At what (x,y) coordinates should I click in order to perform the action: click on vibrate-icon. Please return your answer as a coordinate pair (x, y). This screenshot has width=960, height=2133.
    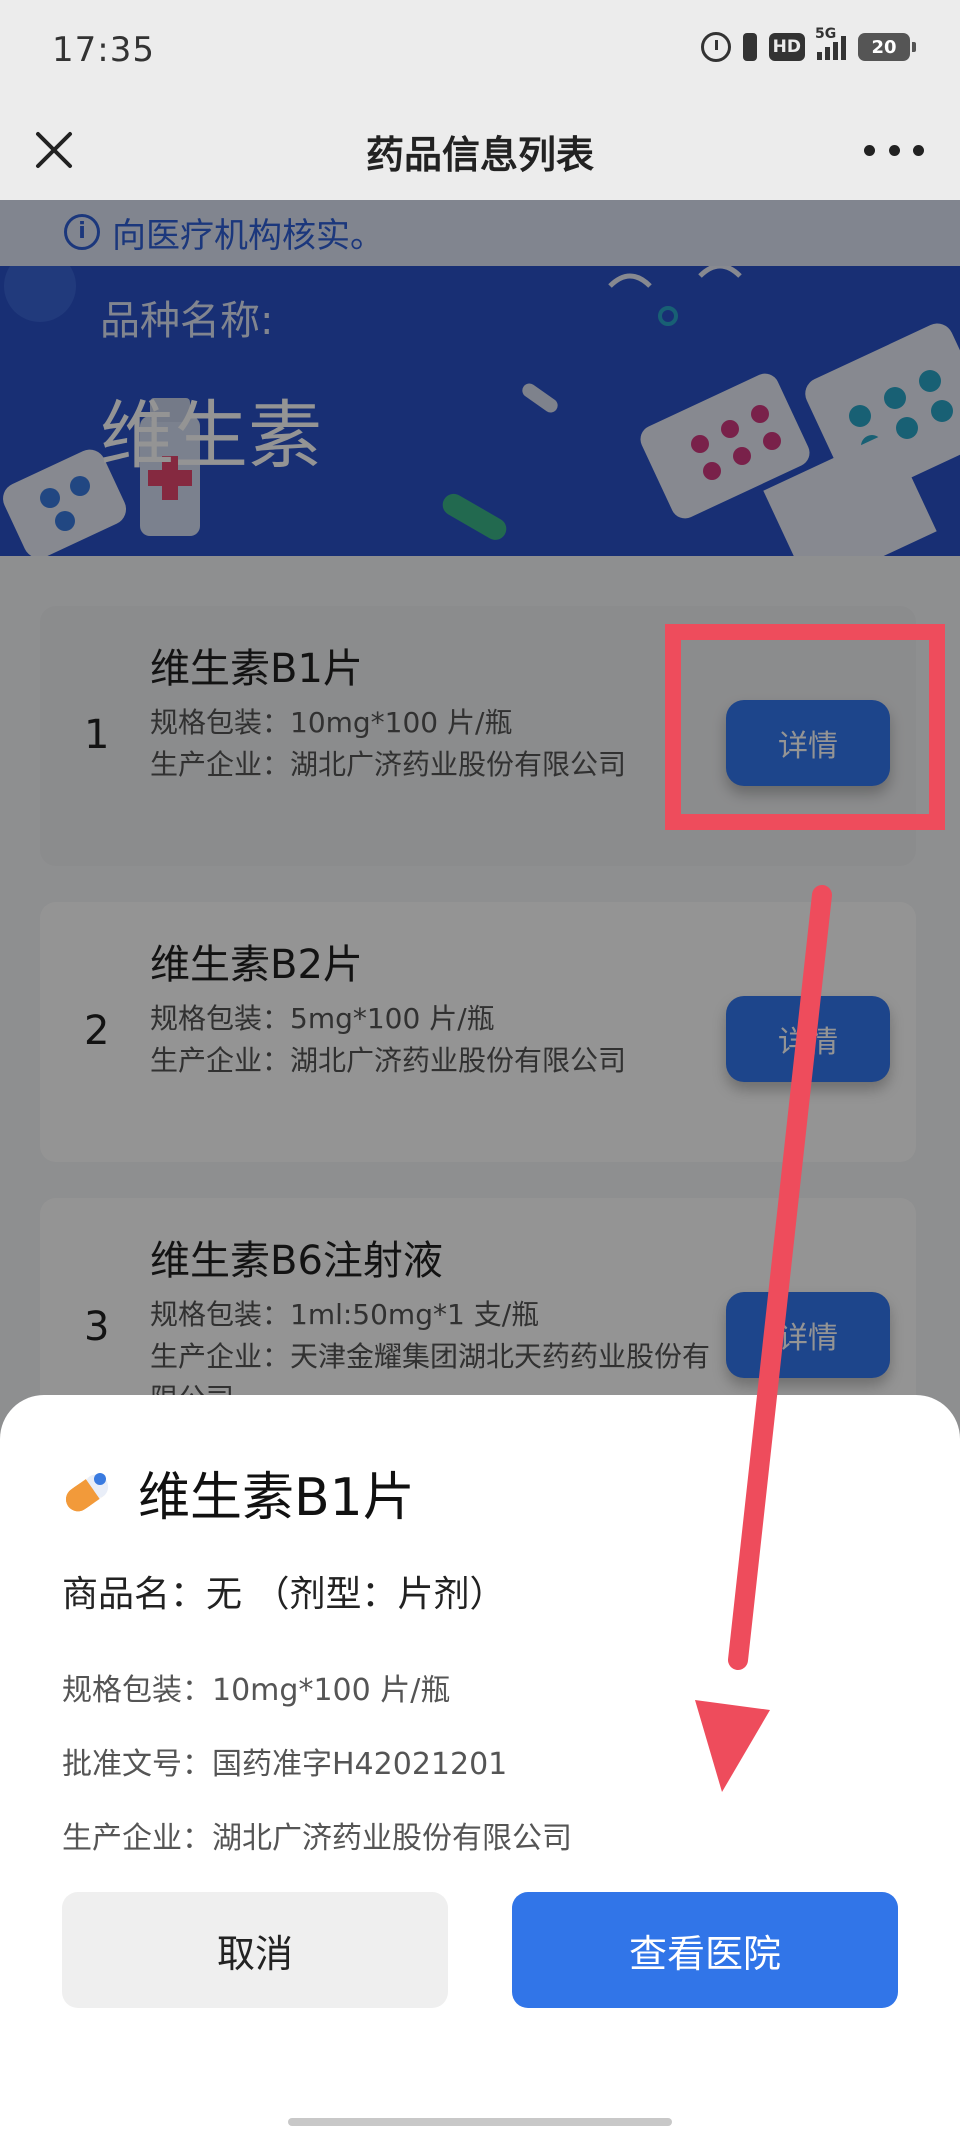
    Looking at the image, I should click on (749, 47).